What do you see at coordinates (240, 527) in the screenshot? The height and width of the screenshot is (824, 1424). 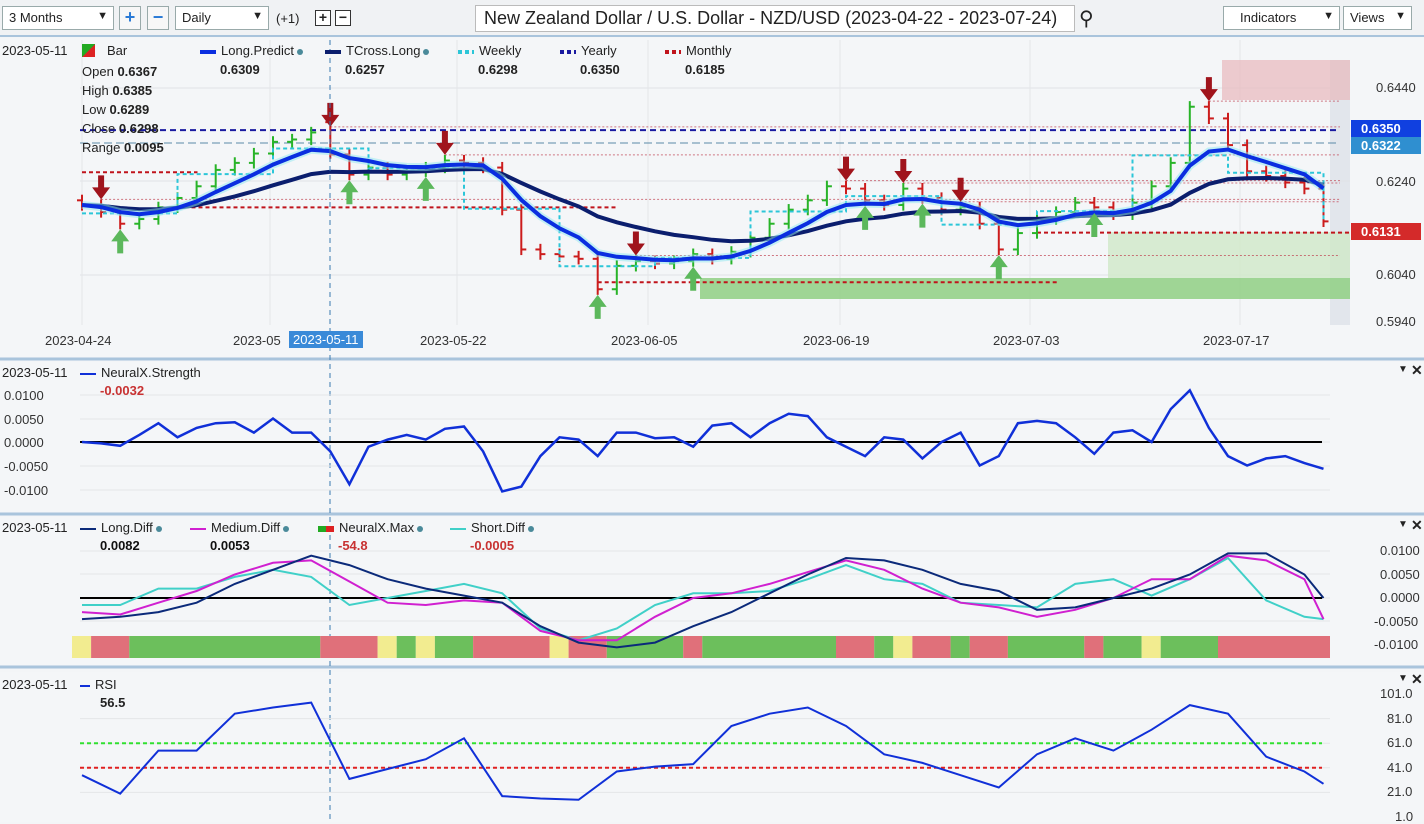 I see `legend-medium-diff: Medium.Diff` at bounding box center [240, 527].